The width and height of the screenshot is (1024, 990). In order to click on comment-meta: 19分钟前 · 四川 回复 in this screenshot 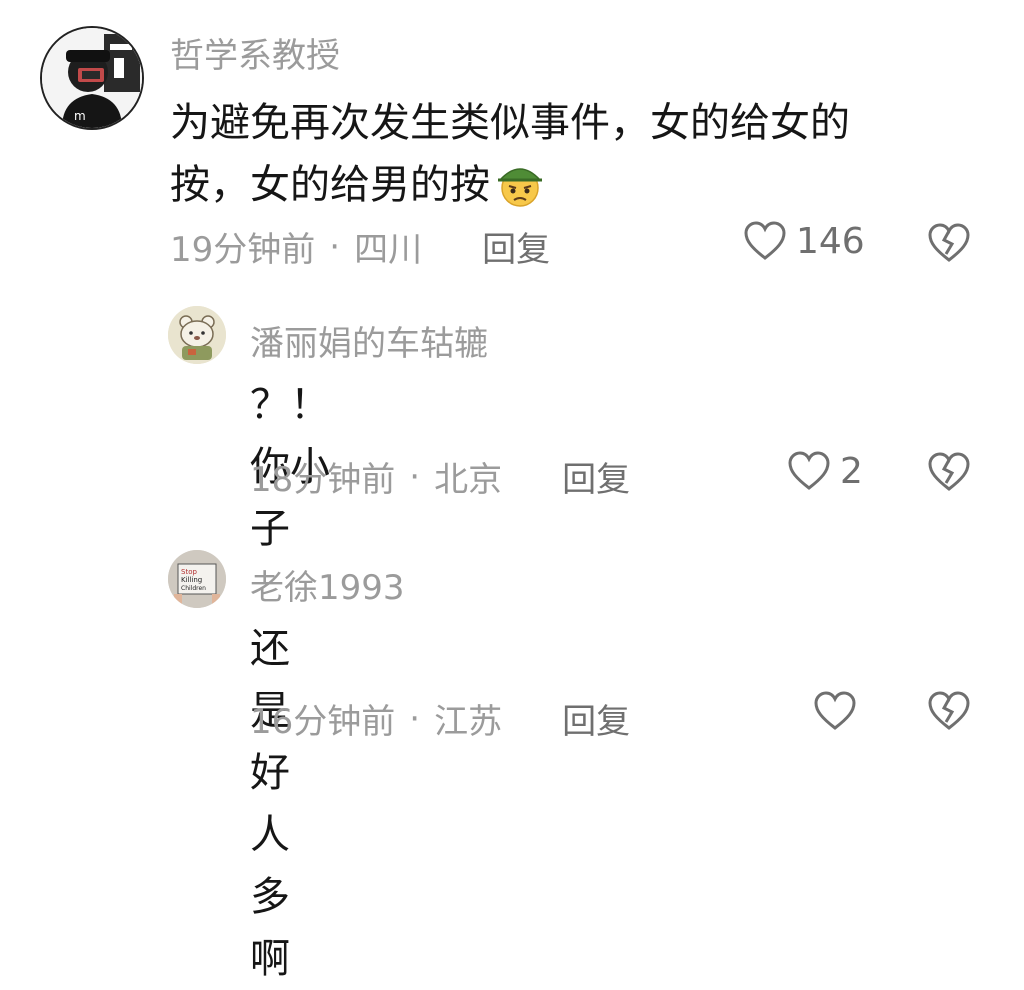, I will do `click(360, 246)`.